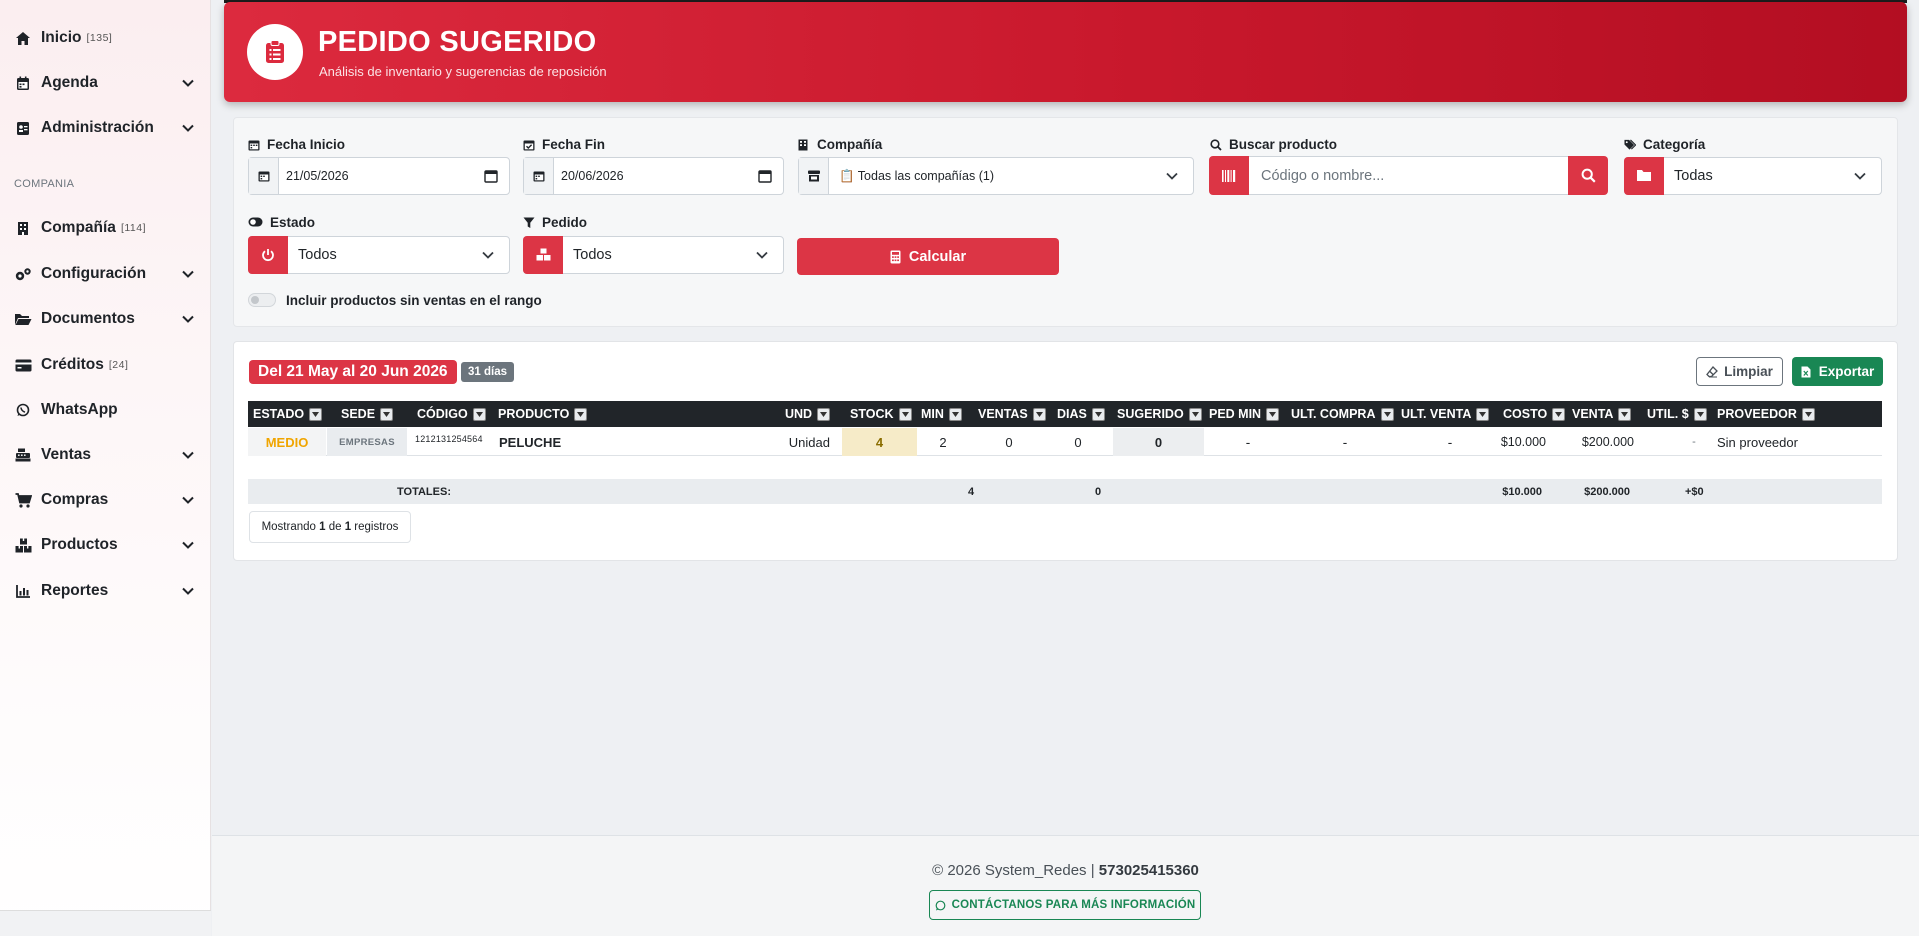 Image resolution: width=1919 pixels, height=936 pixels. I want to click on credit-card-icon, so click(23, 365).